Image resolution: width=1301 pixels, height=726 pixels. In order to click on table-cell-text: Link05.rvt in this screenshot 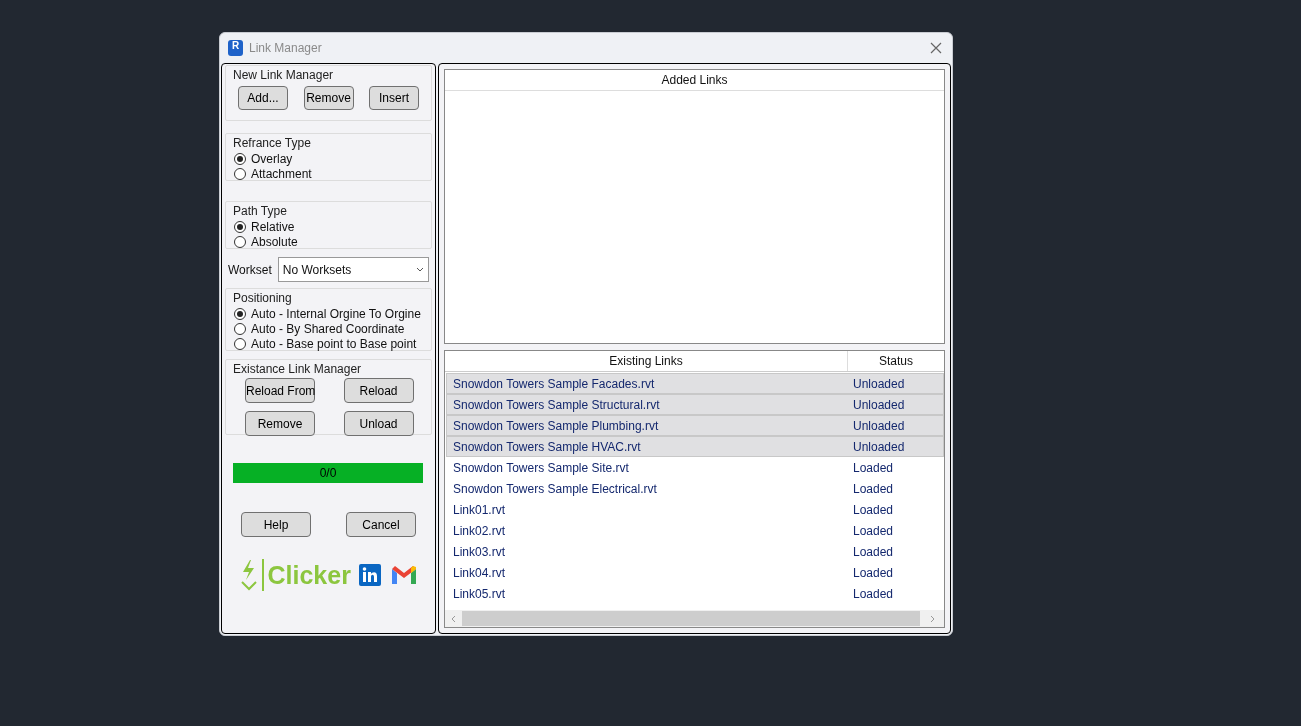, I will do `click(479, 594)`.